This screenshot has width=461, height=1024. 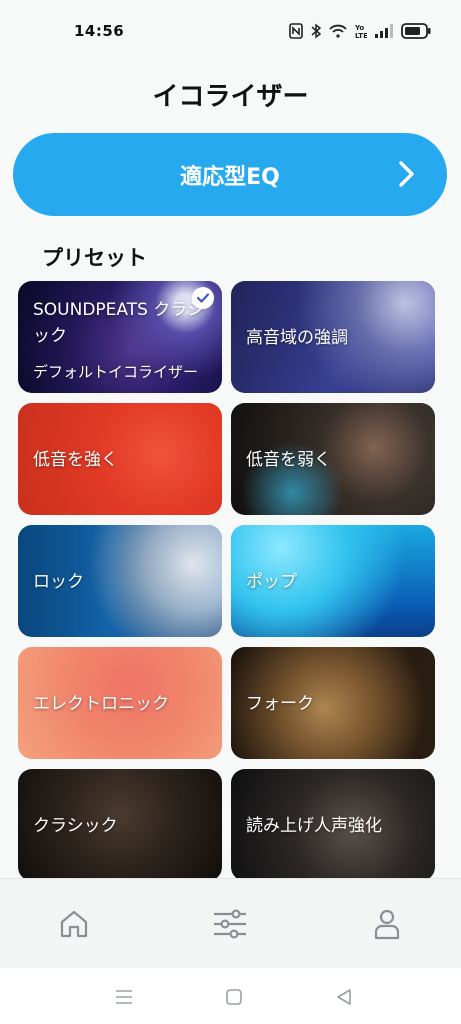 I want to click on preset-label: 低音を強く, so click(x=75, y=460).